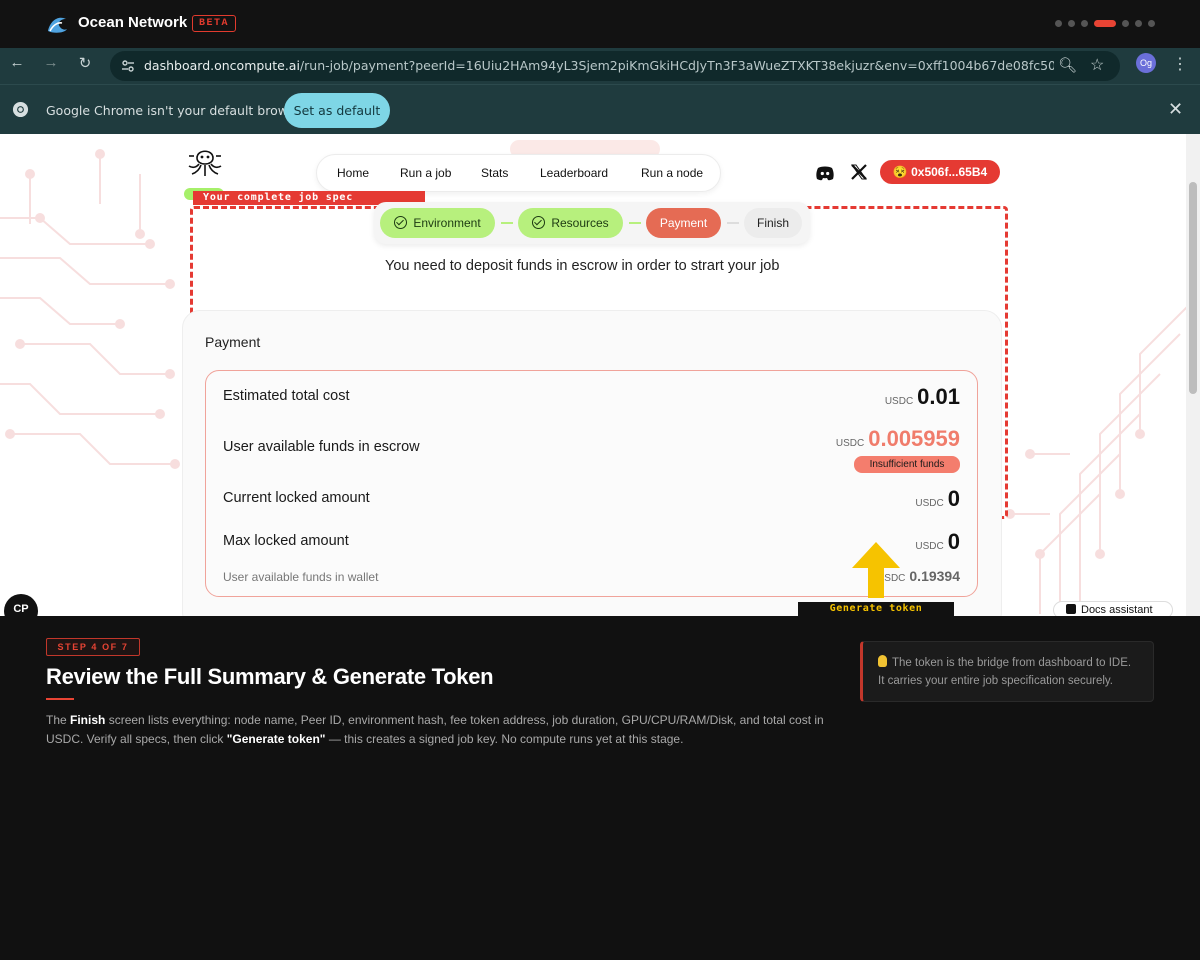  Describe the element at coordinates (907, 464) in the screenshot. I see `insufficient-funds-badge: Insufficient funds` at that location.